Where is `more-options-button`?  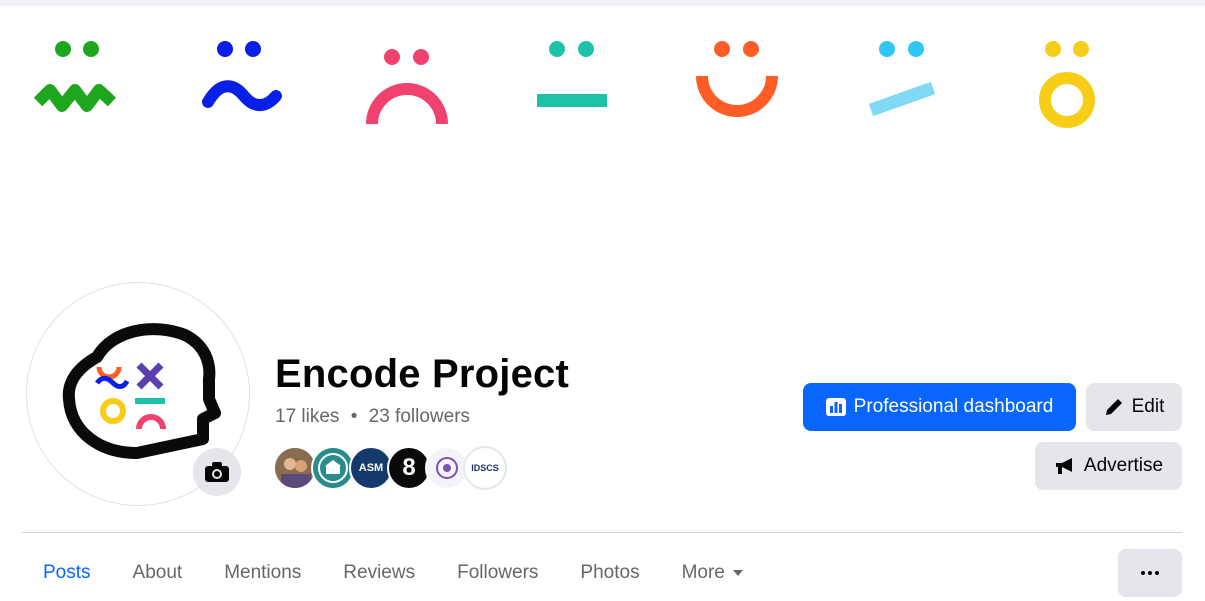 more-options-button is located at coordinates (1150, 573).